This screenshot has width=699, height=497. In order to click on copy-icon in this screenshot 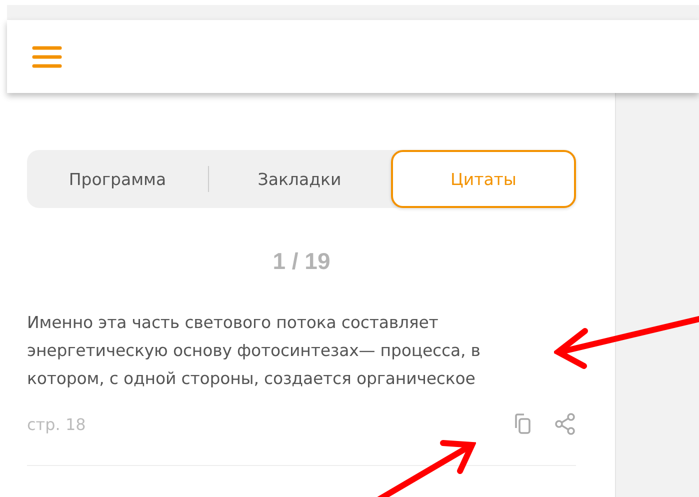, I will do `click(522, 424)`.